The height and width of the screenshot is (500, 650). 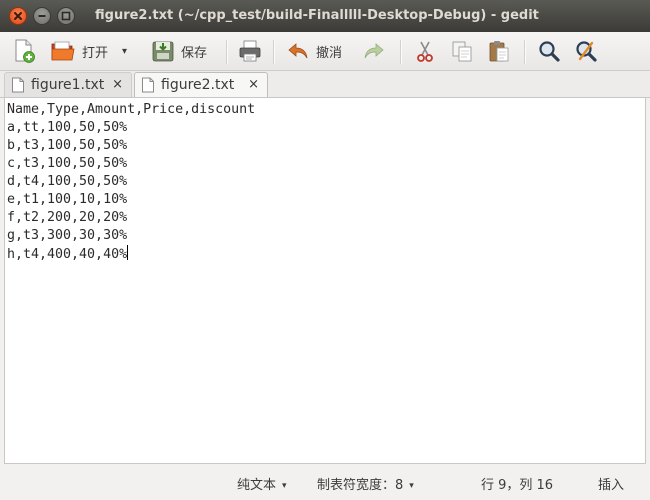 I want to click on printer-icon, so click(x=250, y=51).